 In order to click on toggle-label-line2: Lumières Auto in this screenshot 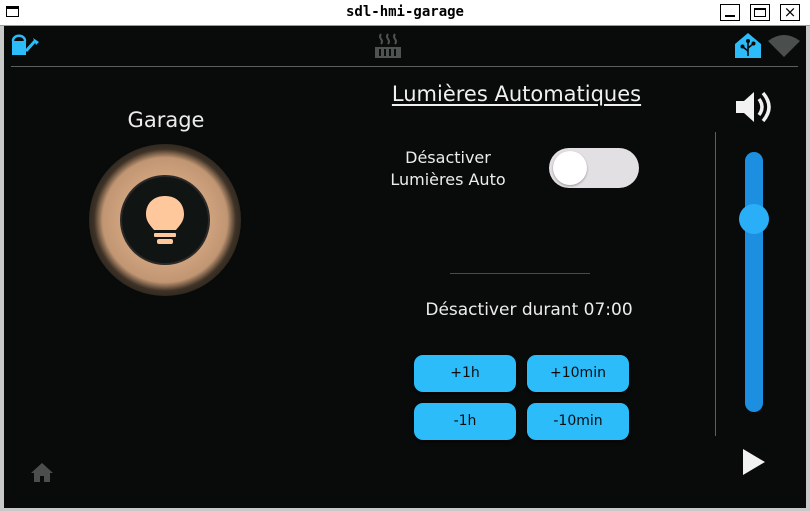, I will do `click(448, 179)`.